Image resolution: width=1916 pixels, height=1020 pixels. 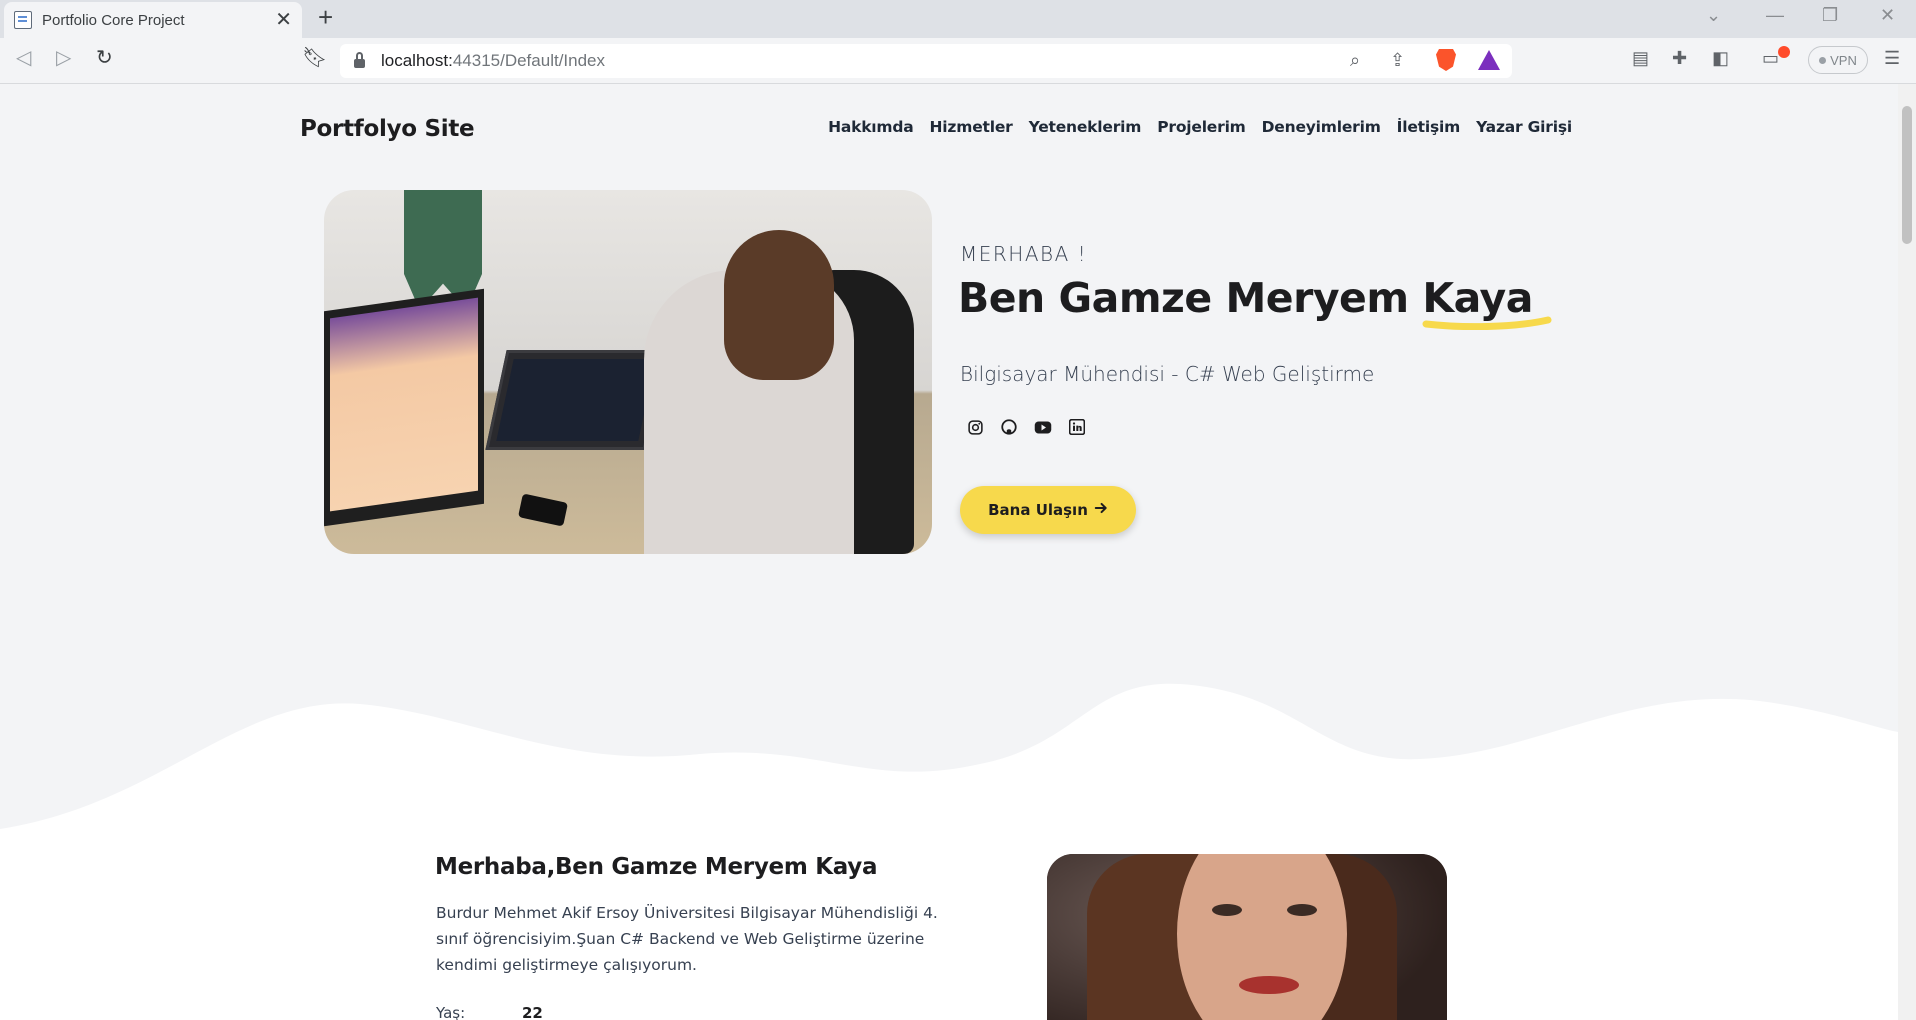 What do you see at coordinates (325, 17) in the screenshot?
I see `new-tab-button: +` at bounding box center [325, 17].